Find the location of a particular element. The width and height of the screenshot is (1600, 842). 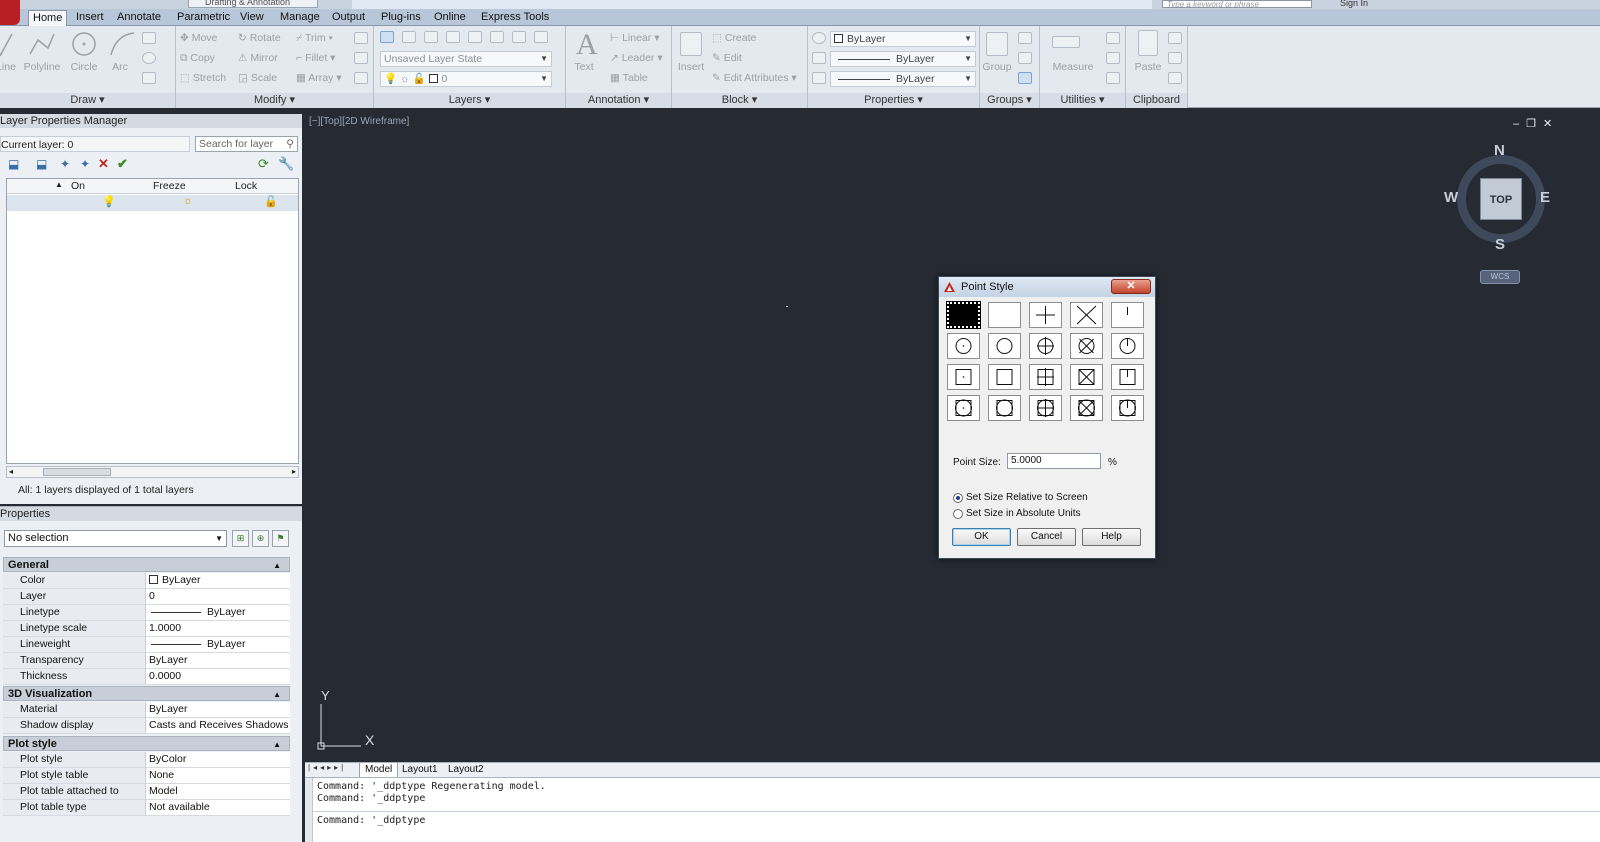

copy-base-icon is located at coordinates (1175, 78).